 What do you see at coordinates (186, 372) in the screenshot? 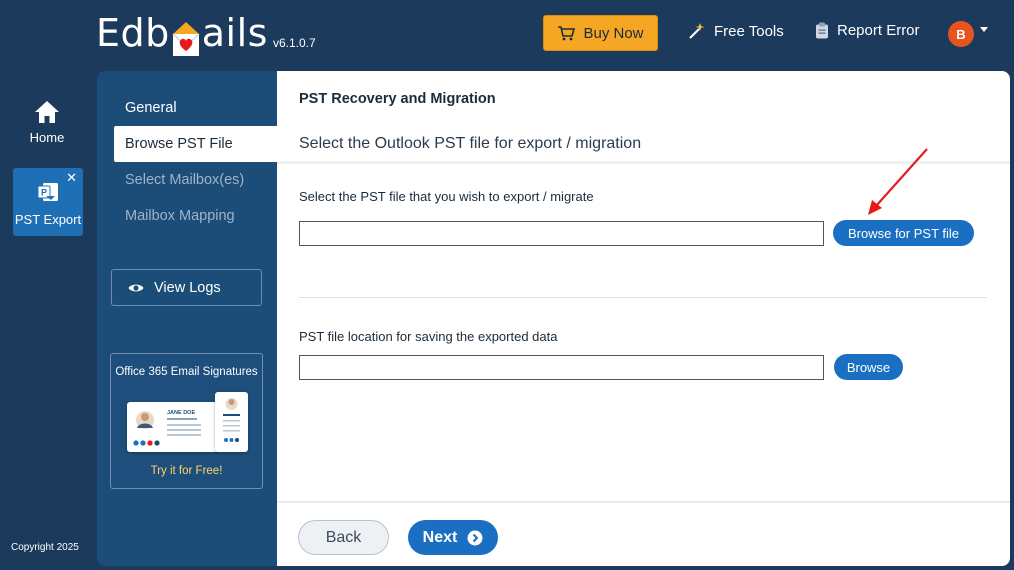
I see `promo-title: Office 365 Email Signatures` at bounding box center [186, 372].